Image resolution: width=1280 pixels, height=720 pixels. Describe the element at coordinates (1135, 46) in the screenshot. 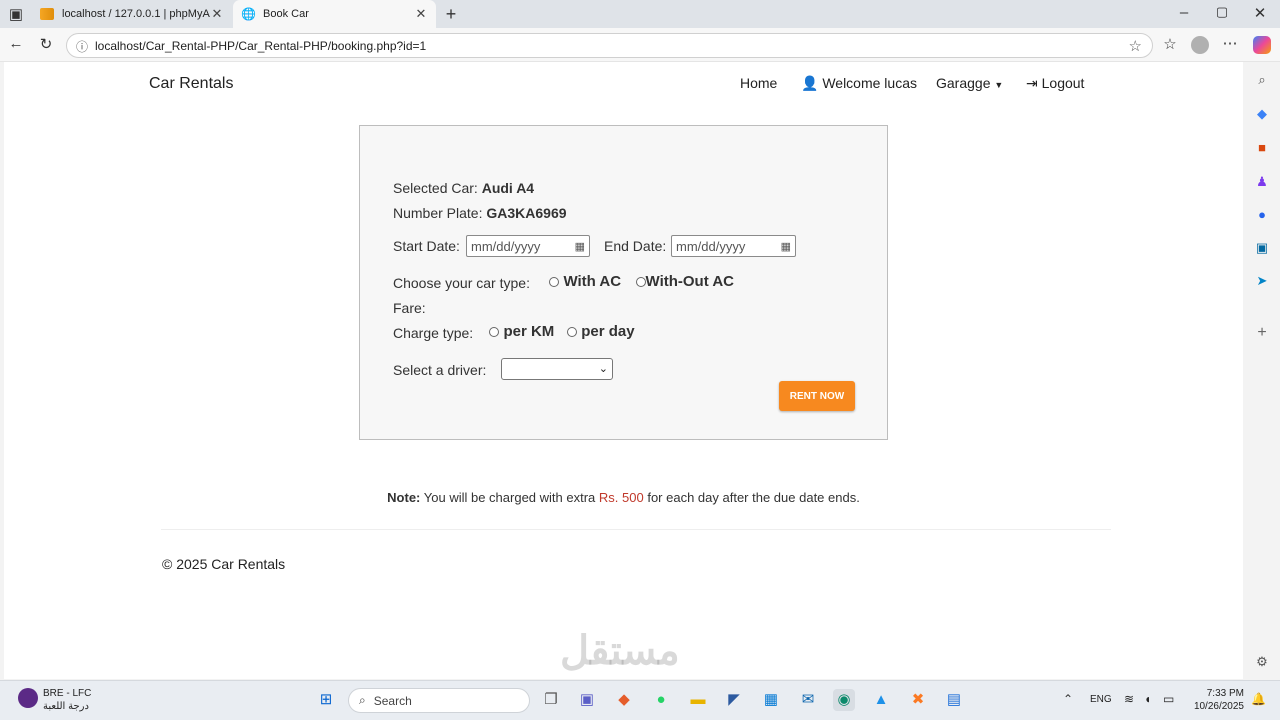

I see `star-icon: ☆` at that location.